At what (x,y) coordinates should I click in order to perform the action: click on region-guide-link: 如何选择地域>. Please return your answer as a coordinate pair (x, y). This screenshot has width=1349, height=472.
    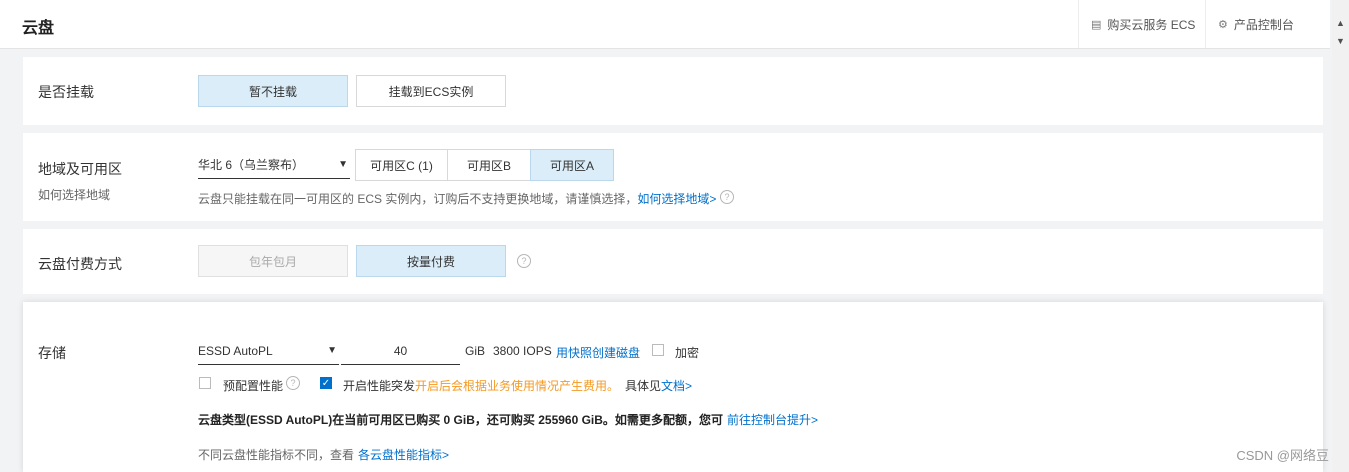
    Looking at the image, I should click on (676, 199).